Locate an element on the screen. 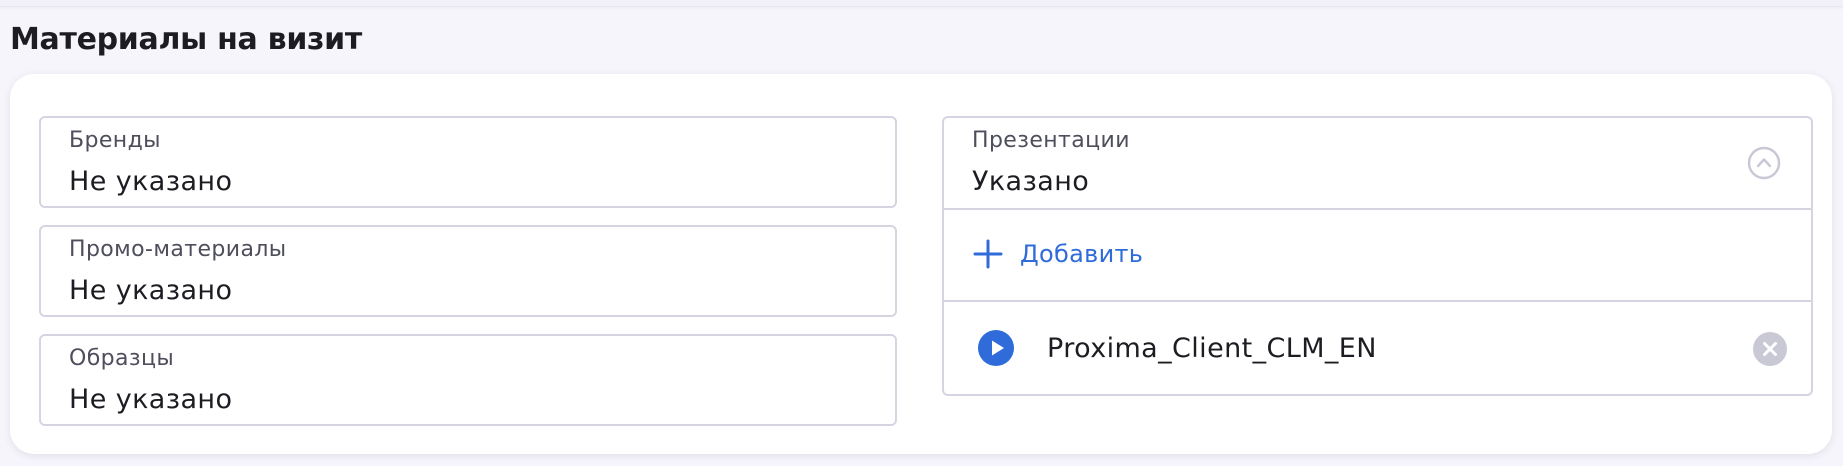 This screenshot has width=1843, height=466. close-circle-icon is located at coordinates (1770, 349).